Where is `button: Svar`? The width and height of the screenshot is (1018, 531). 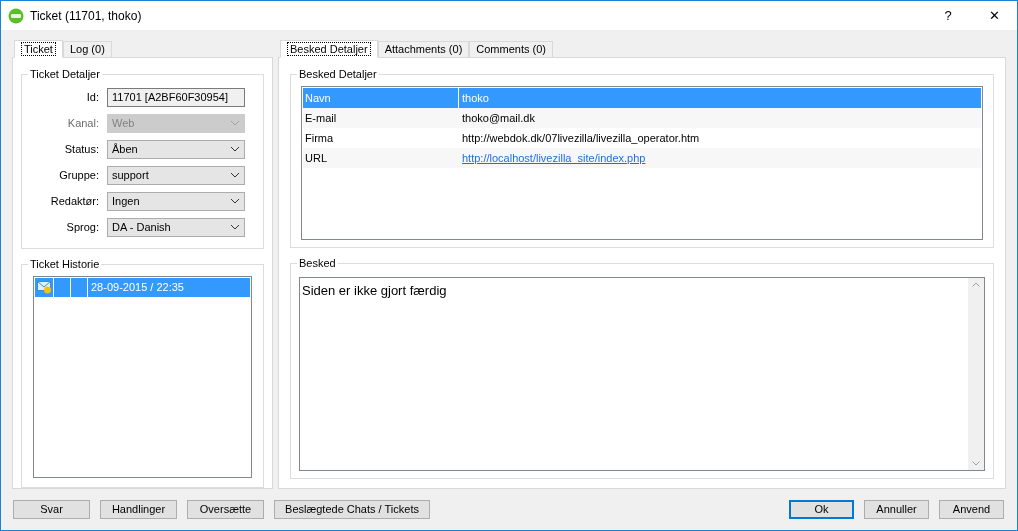
button: Svar is located at coordinates (51, 509).